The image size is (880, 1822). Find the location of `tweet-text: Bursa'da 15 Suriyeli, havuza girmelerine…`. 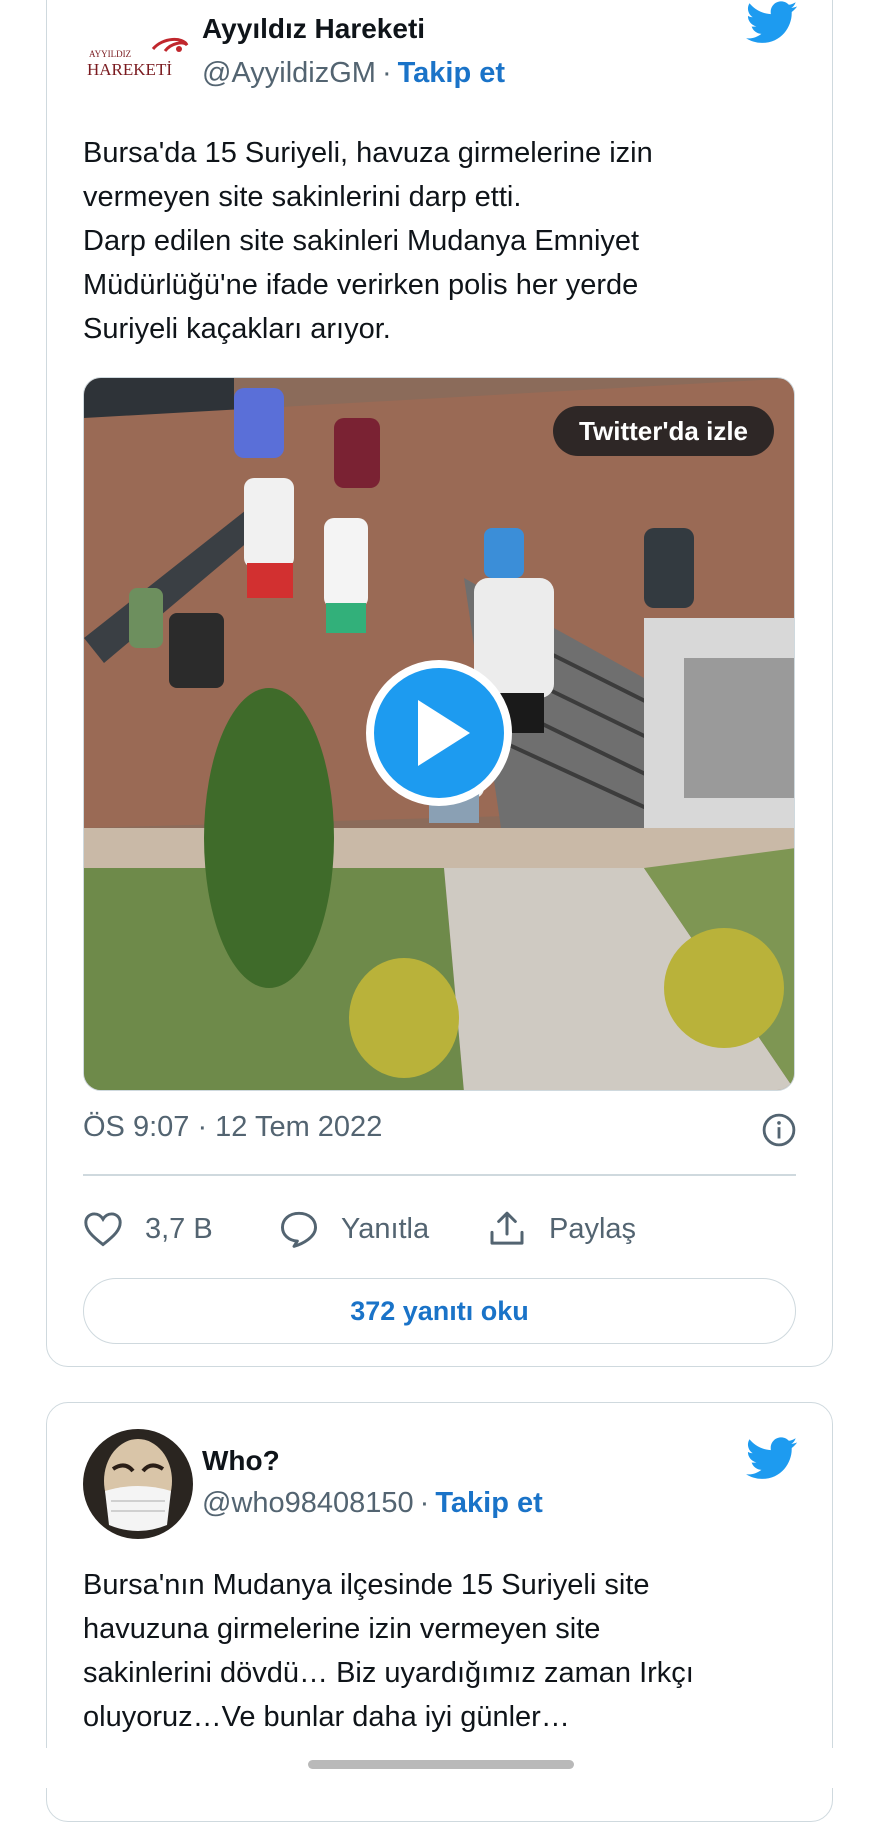

tweet-text: Bursa'da 15 Suriyeli, havuza girmelerine… is located at coordinates (433, 241).